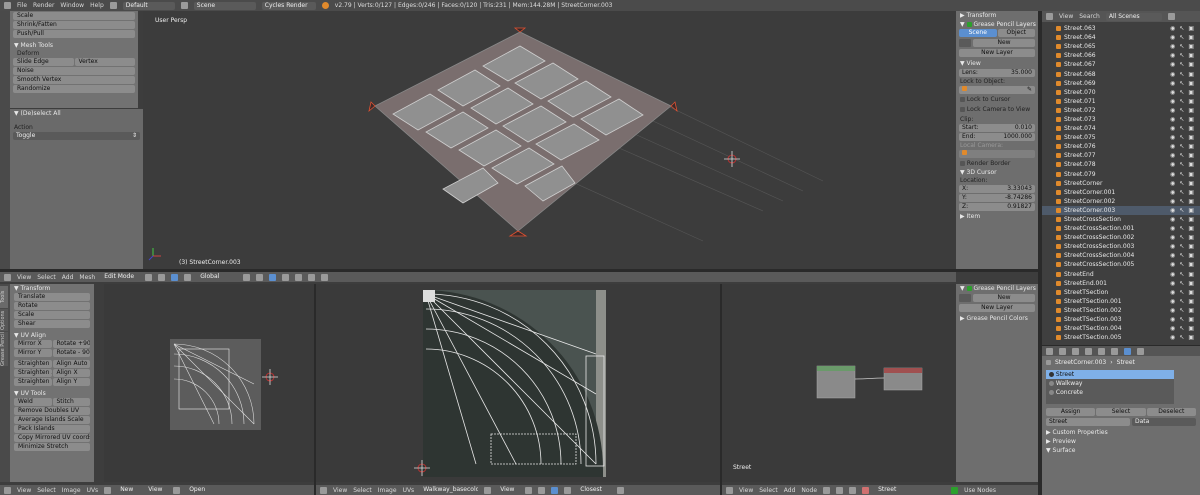 The height and width of the screenshot is (495, 1200). Describe the element at coordinates (568, 490) in the screenshot. I see `snap-uv-icon` at that location.